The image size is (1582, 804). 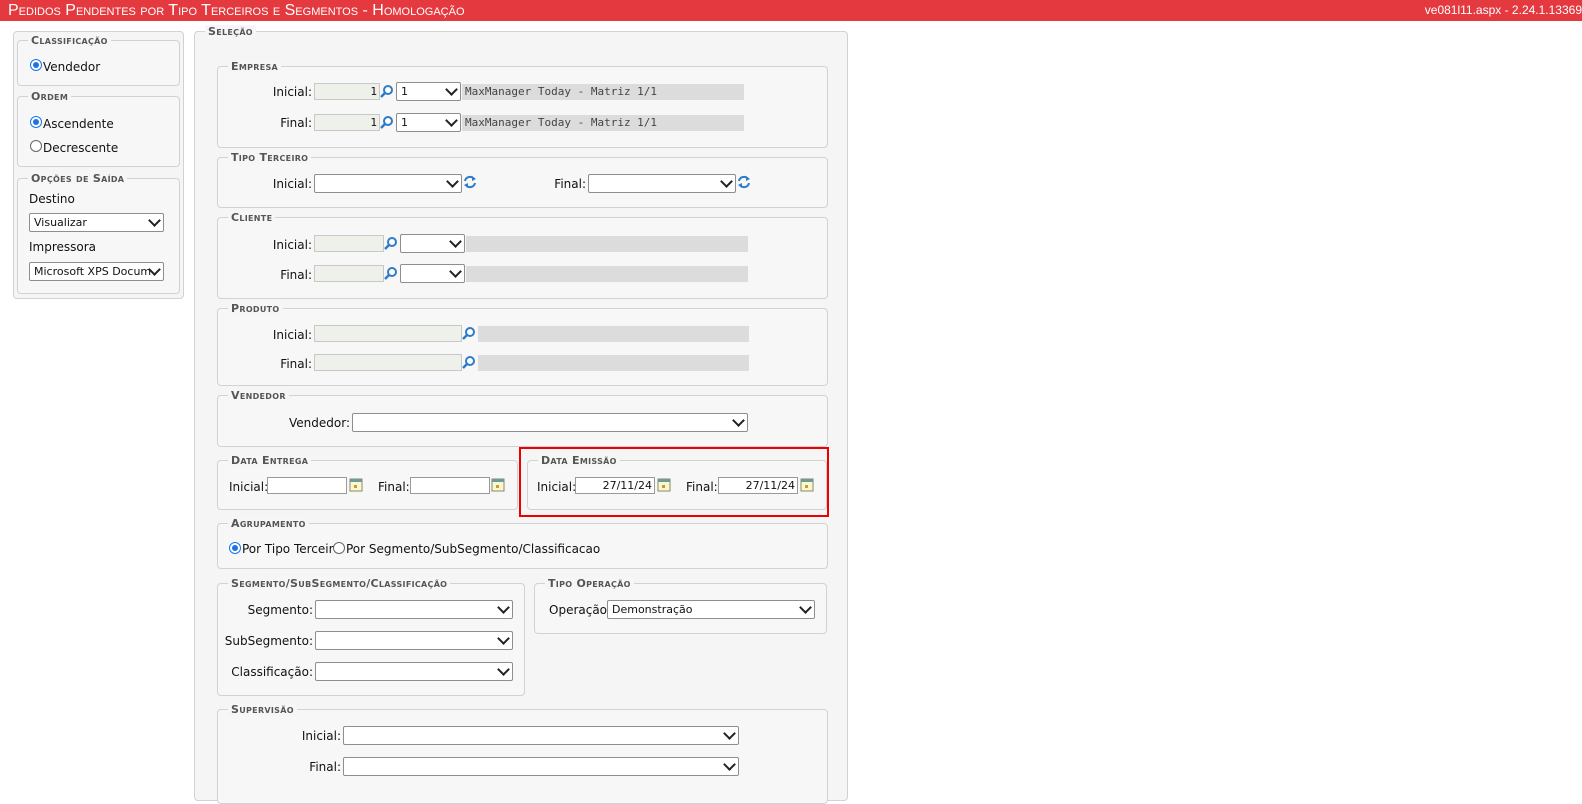 What do you see at coordinates (432, 243) in the screenshot?
I see `cliente-inicial-select` at bounding box center [432, 243].